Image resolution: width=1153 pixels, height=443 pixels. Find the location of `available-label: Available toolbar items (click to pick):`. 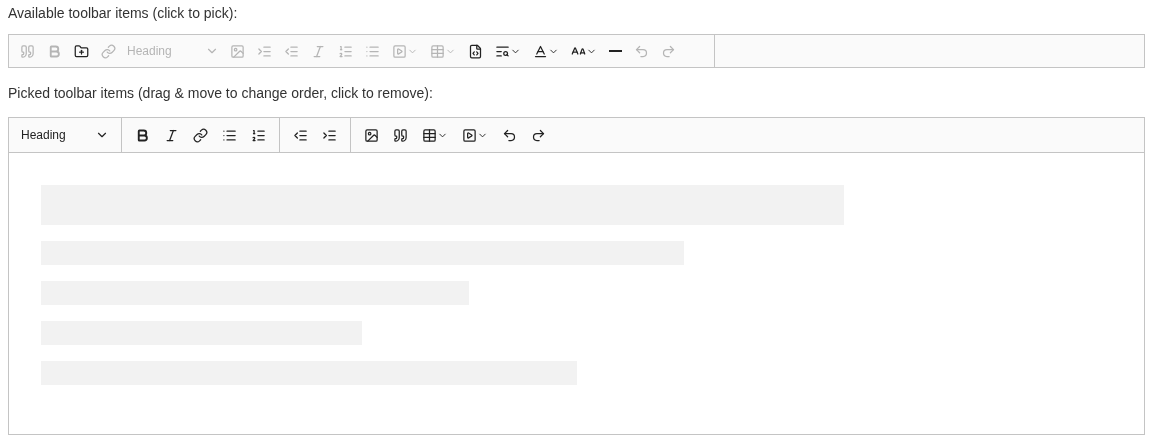

available-label: Available toolbar items (click to pick): is located at coordinates (123, 13).